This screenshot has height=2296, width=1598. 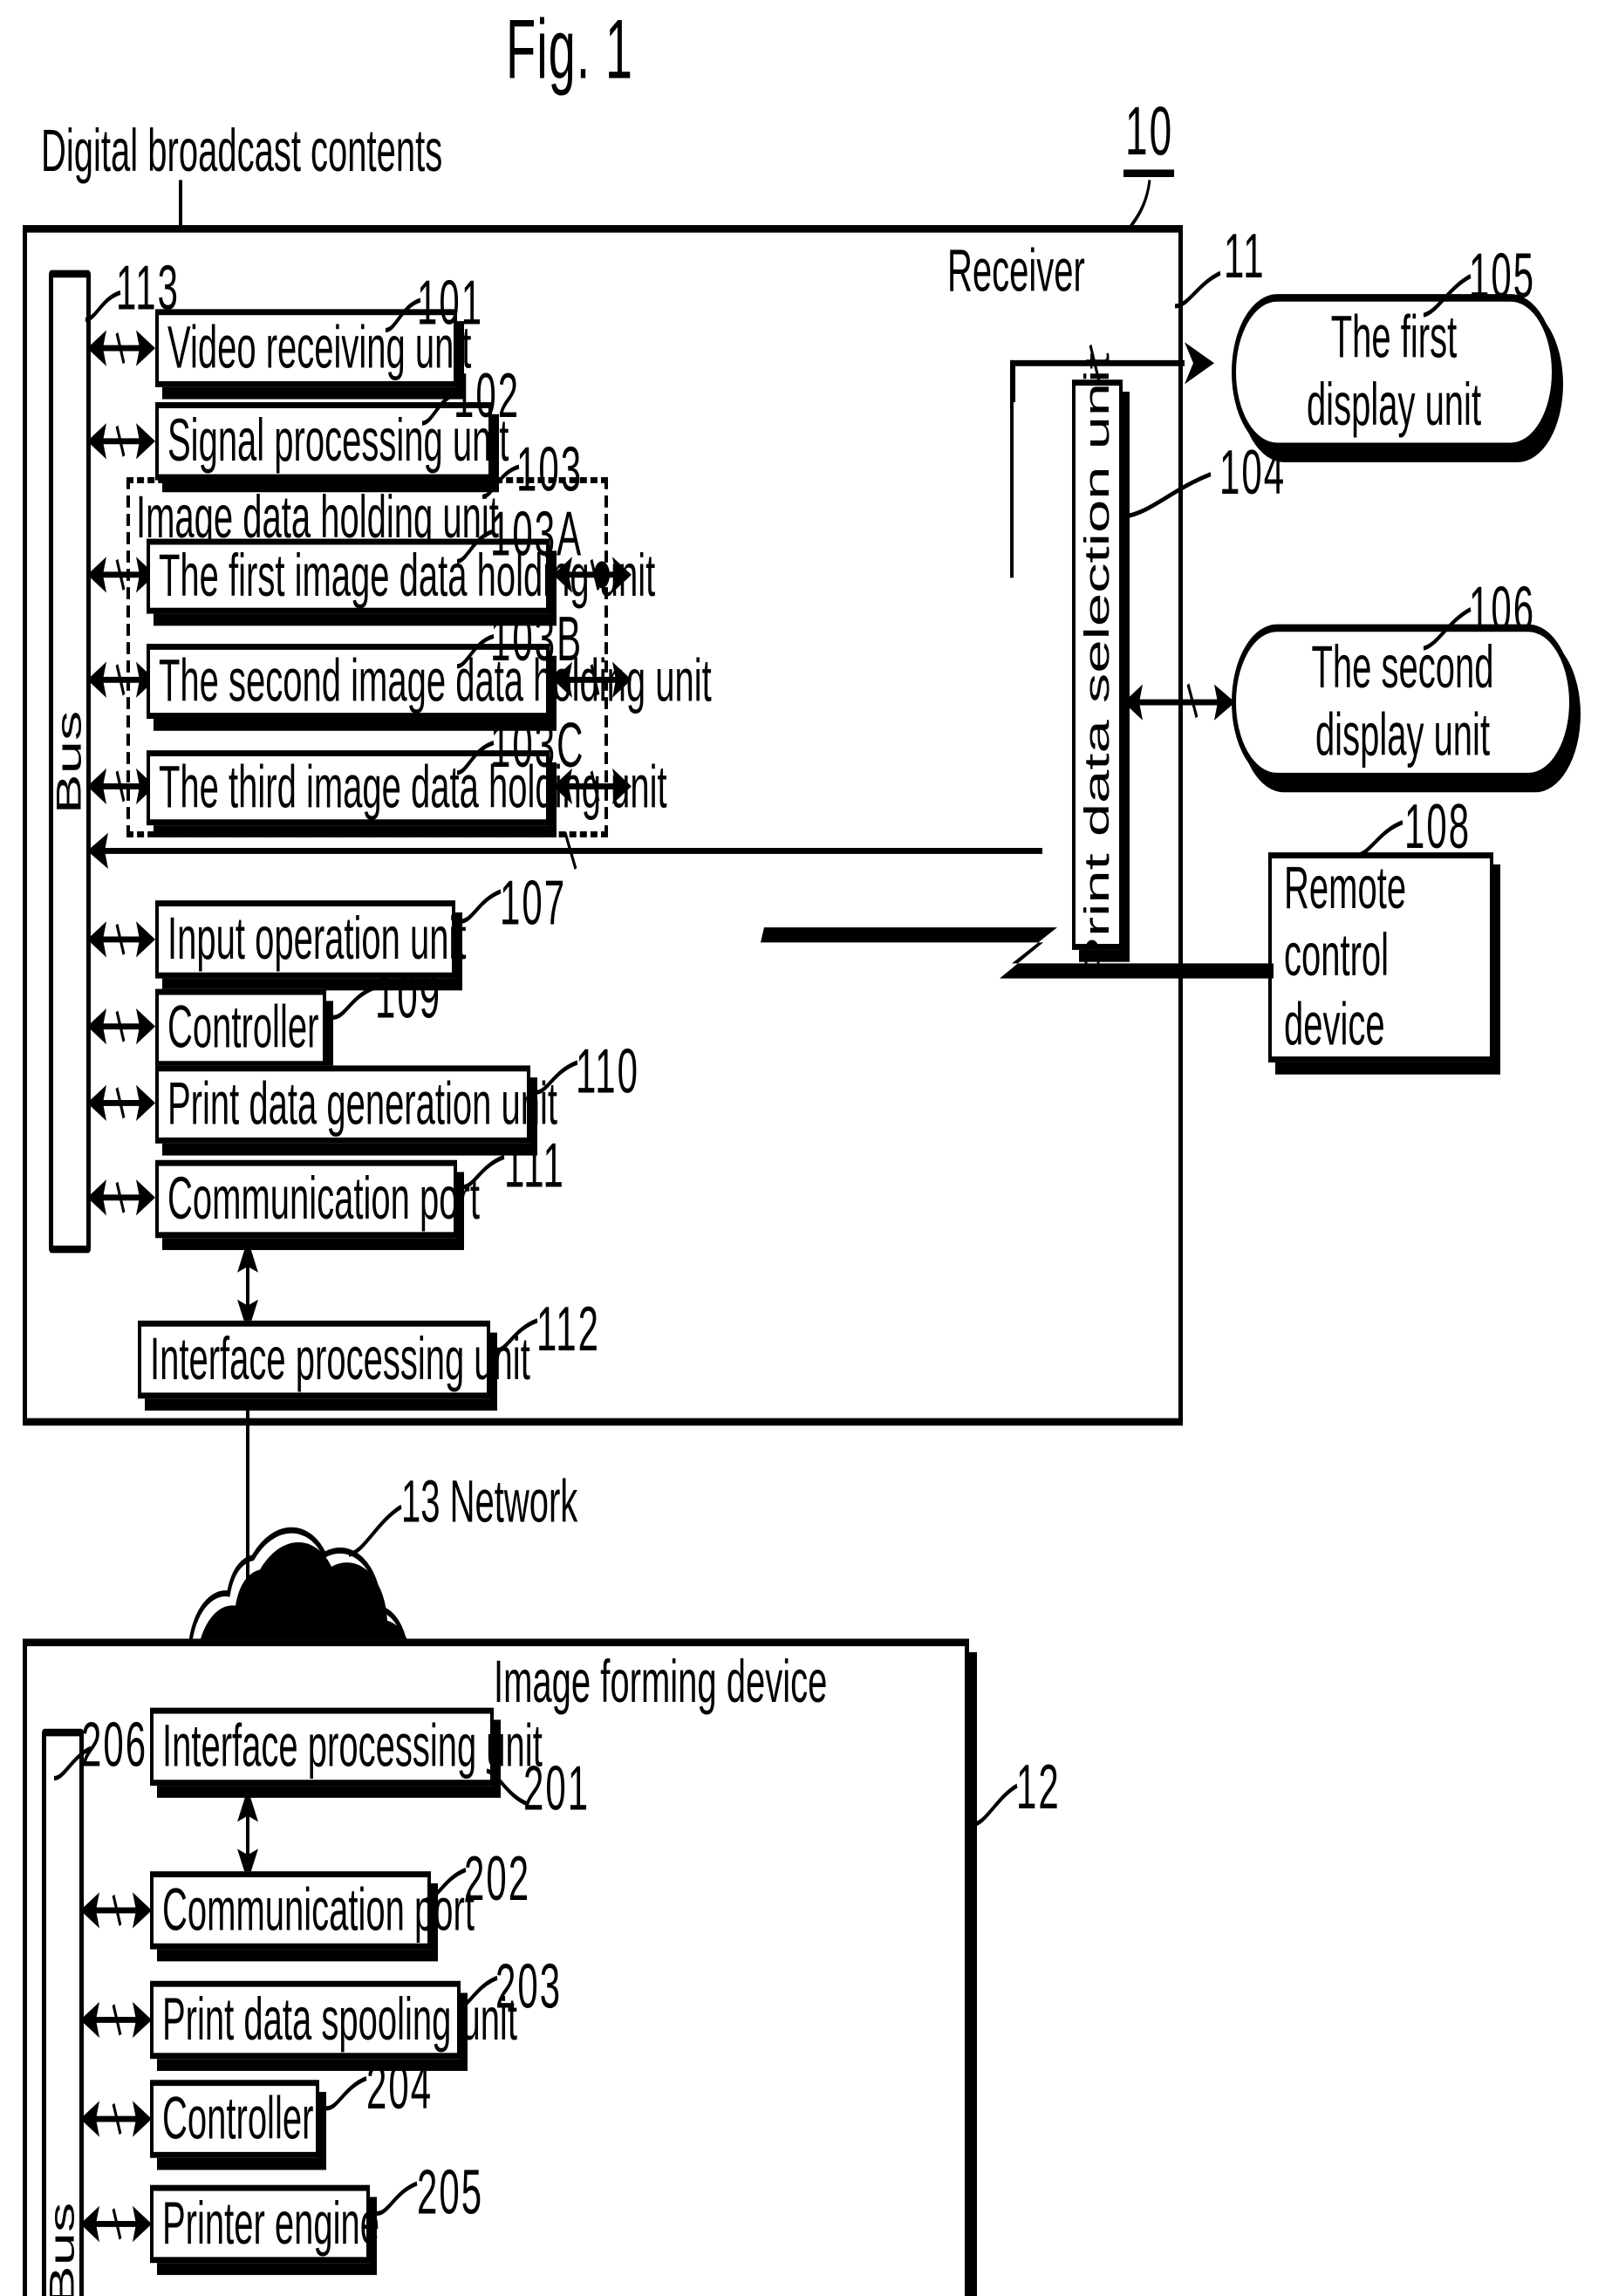 I want to click on remote-control-line3: device, so click(x=1334, y=1024).